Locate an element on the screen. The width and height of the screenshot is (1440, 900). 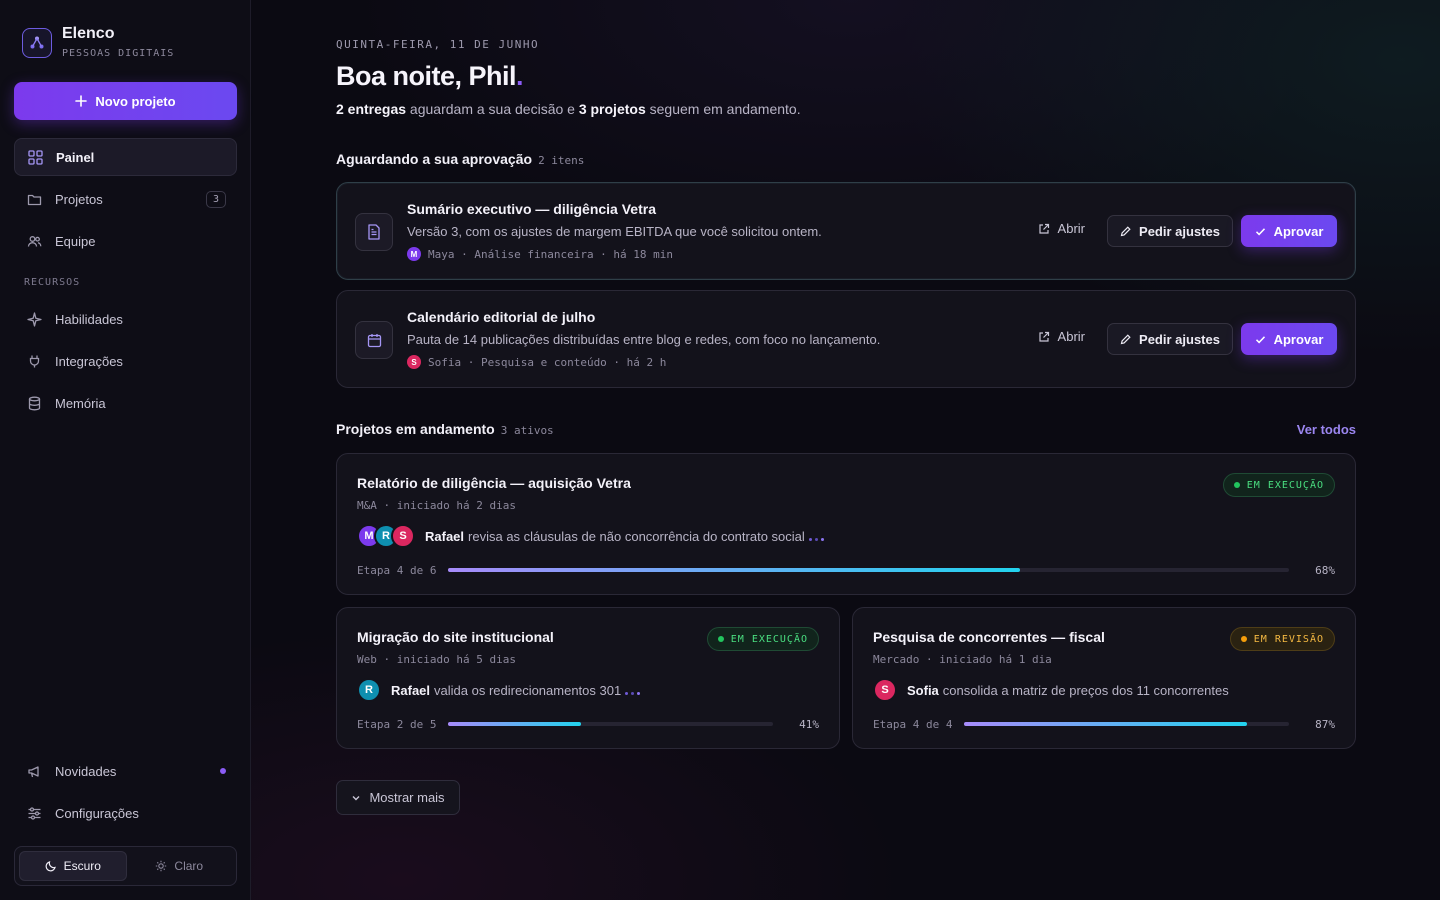
nav-item-integracoes: Integrações is located at coordinates (125, 361).